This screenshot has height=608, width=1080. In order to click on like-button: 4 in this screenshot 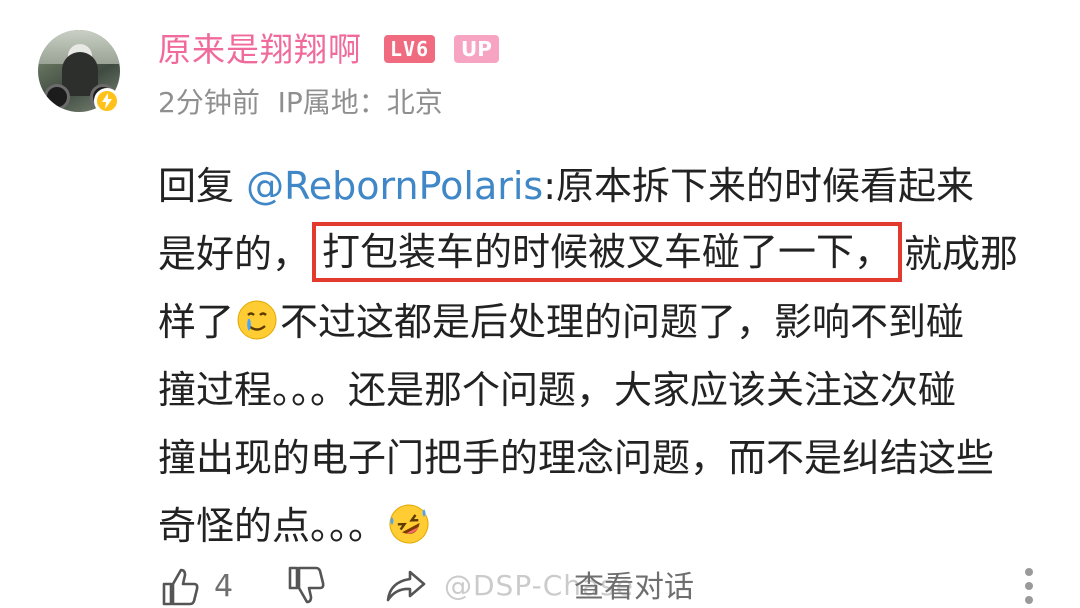, I will do `click(195, 586)`.